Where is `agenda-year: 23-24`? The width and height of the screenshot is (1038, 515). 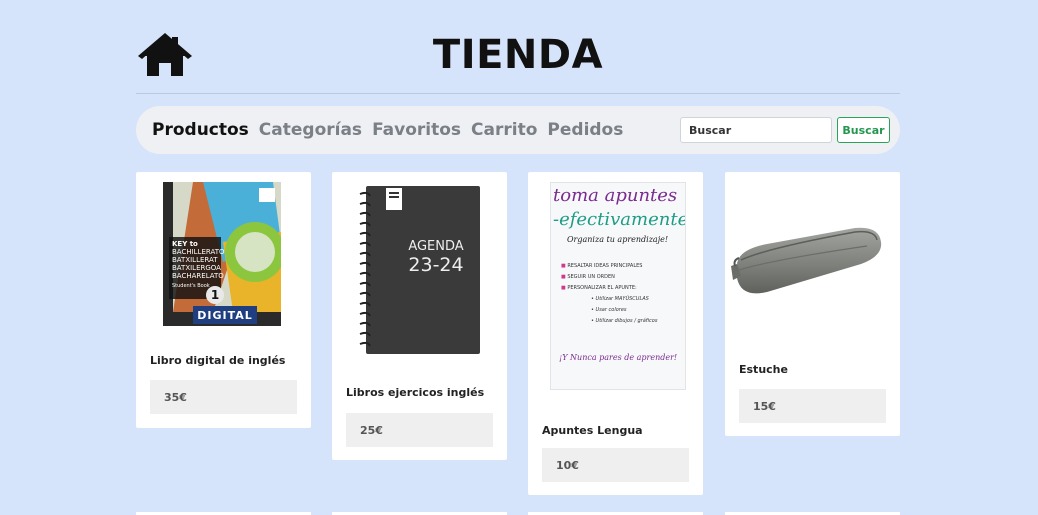 agenda-year: 23-24 is located at coordinates (436, 265).